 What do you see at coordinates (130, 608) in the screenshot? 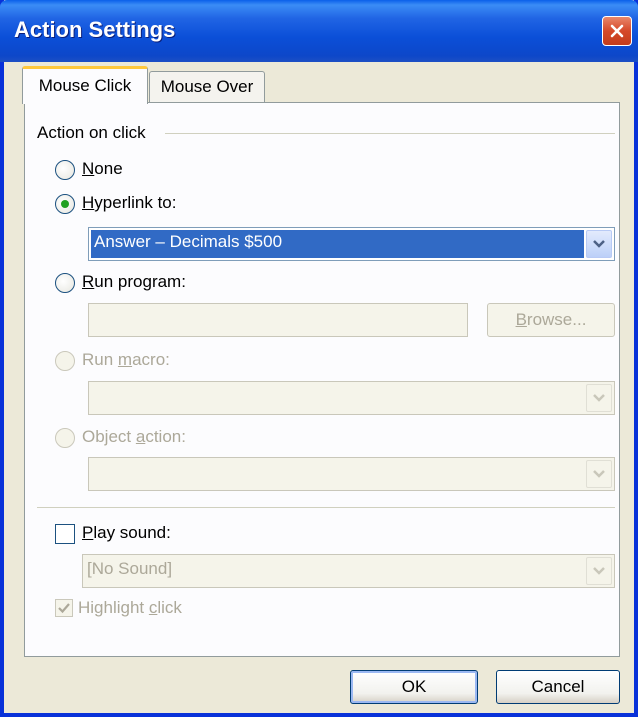
I see `highlight-click-label: Highlight click` at bounding box center [130, 608].